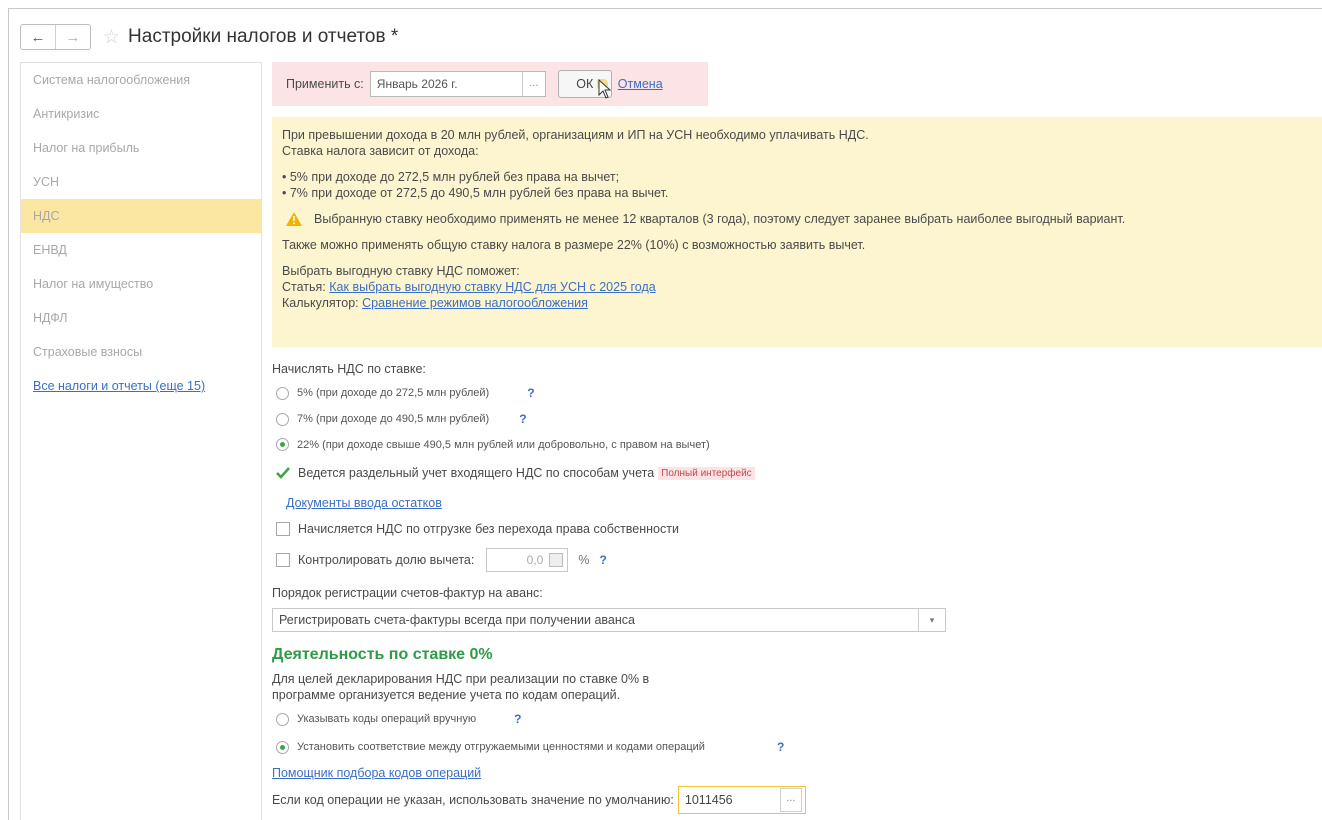  Describe the element at coordinates (141, 250) in the screenshot. I see `sidebar-item-envd: ЕНВД` at that location.